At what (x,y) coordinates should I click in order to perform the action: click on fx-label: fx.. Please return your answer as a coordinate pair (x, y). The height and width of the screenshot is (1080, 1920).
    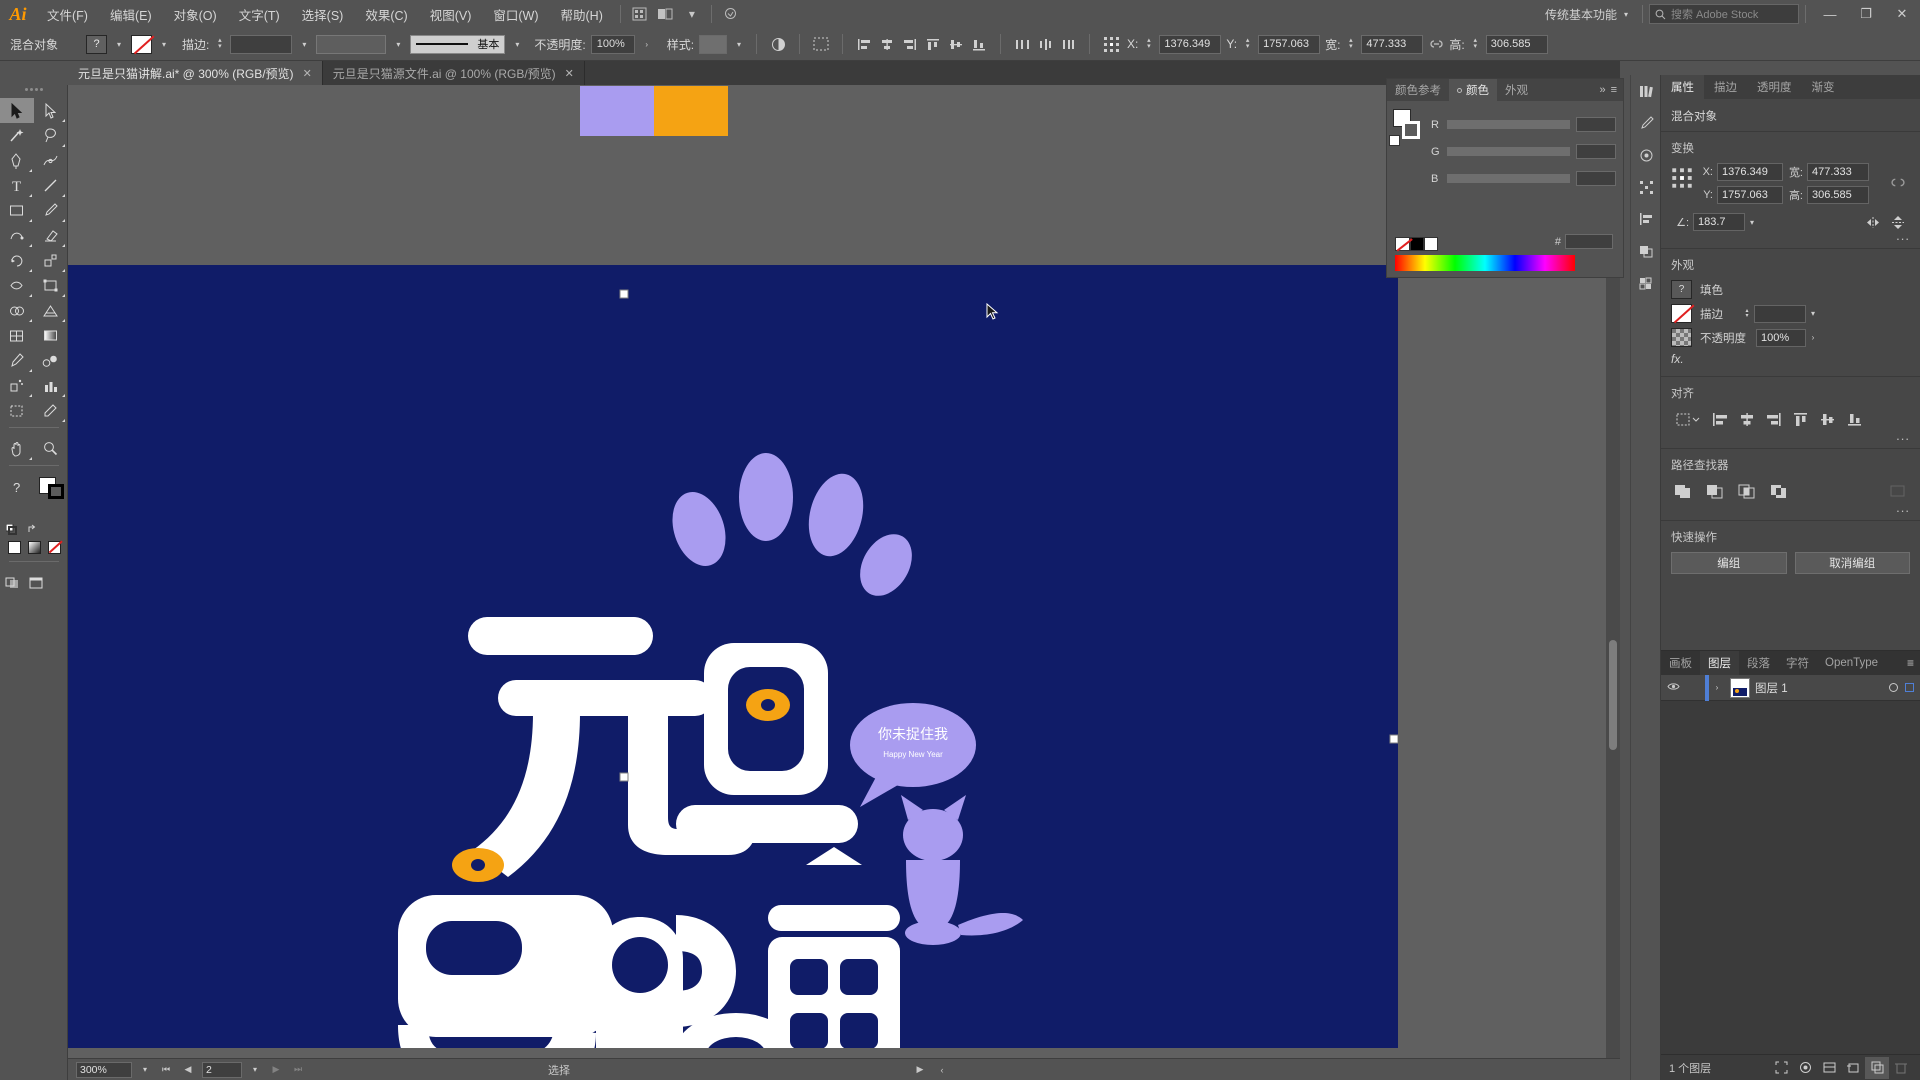
    Looking at the image, I should click on (1677, 359).